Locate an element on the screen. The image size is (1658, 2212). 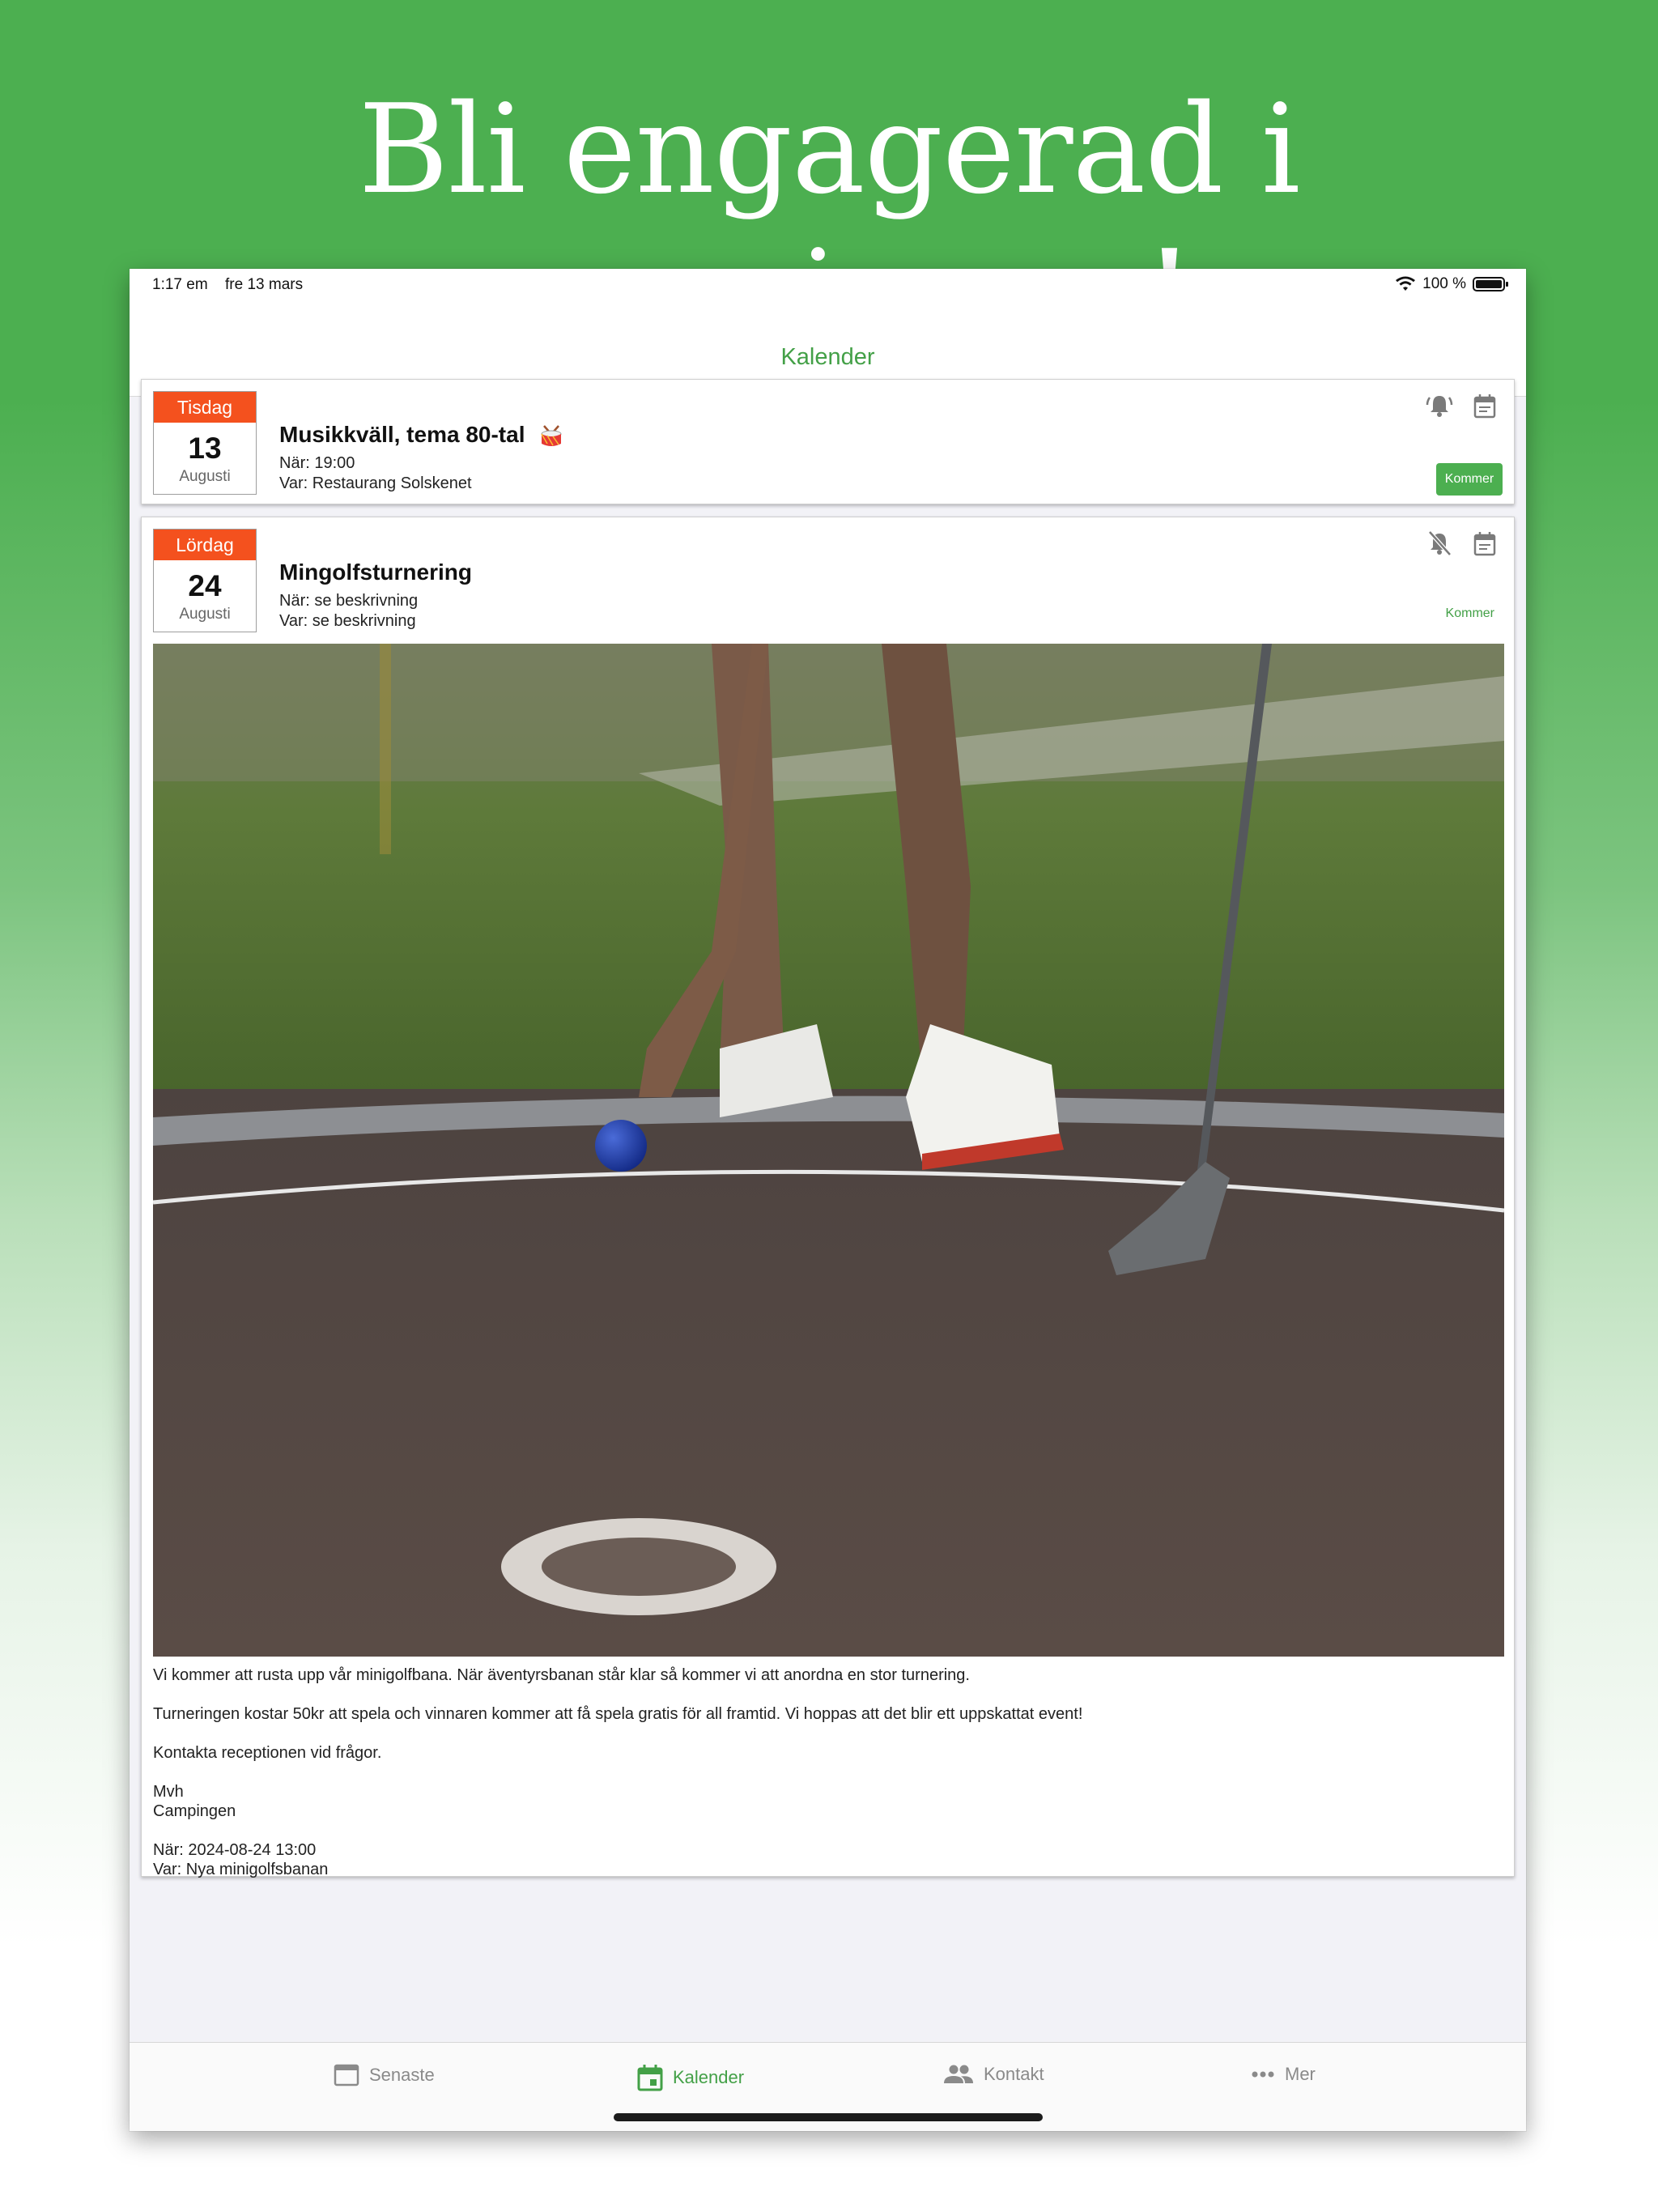
tab-label: Mer is located at coordinates (1300, 2074).